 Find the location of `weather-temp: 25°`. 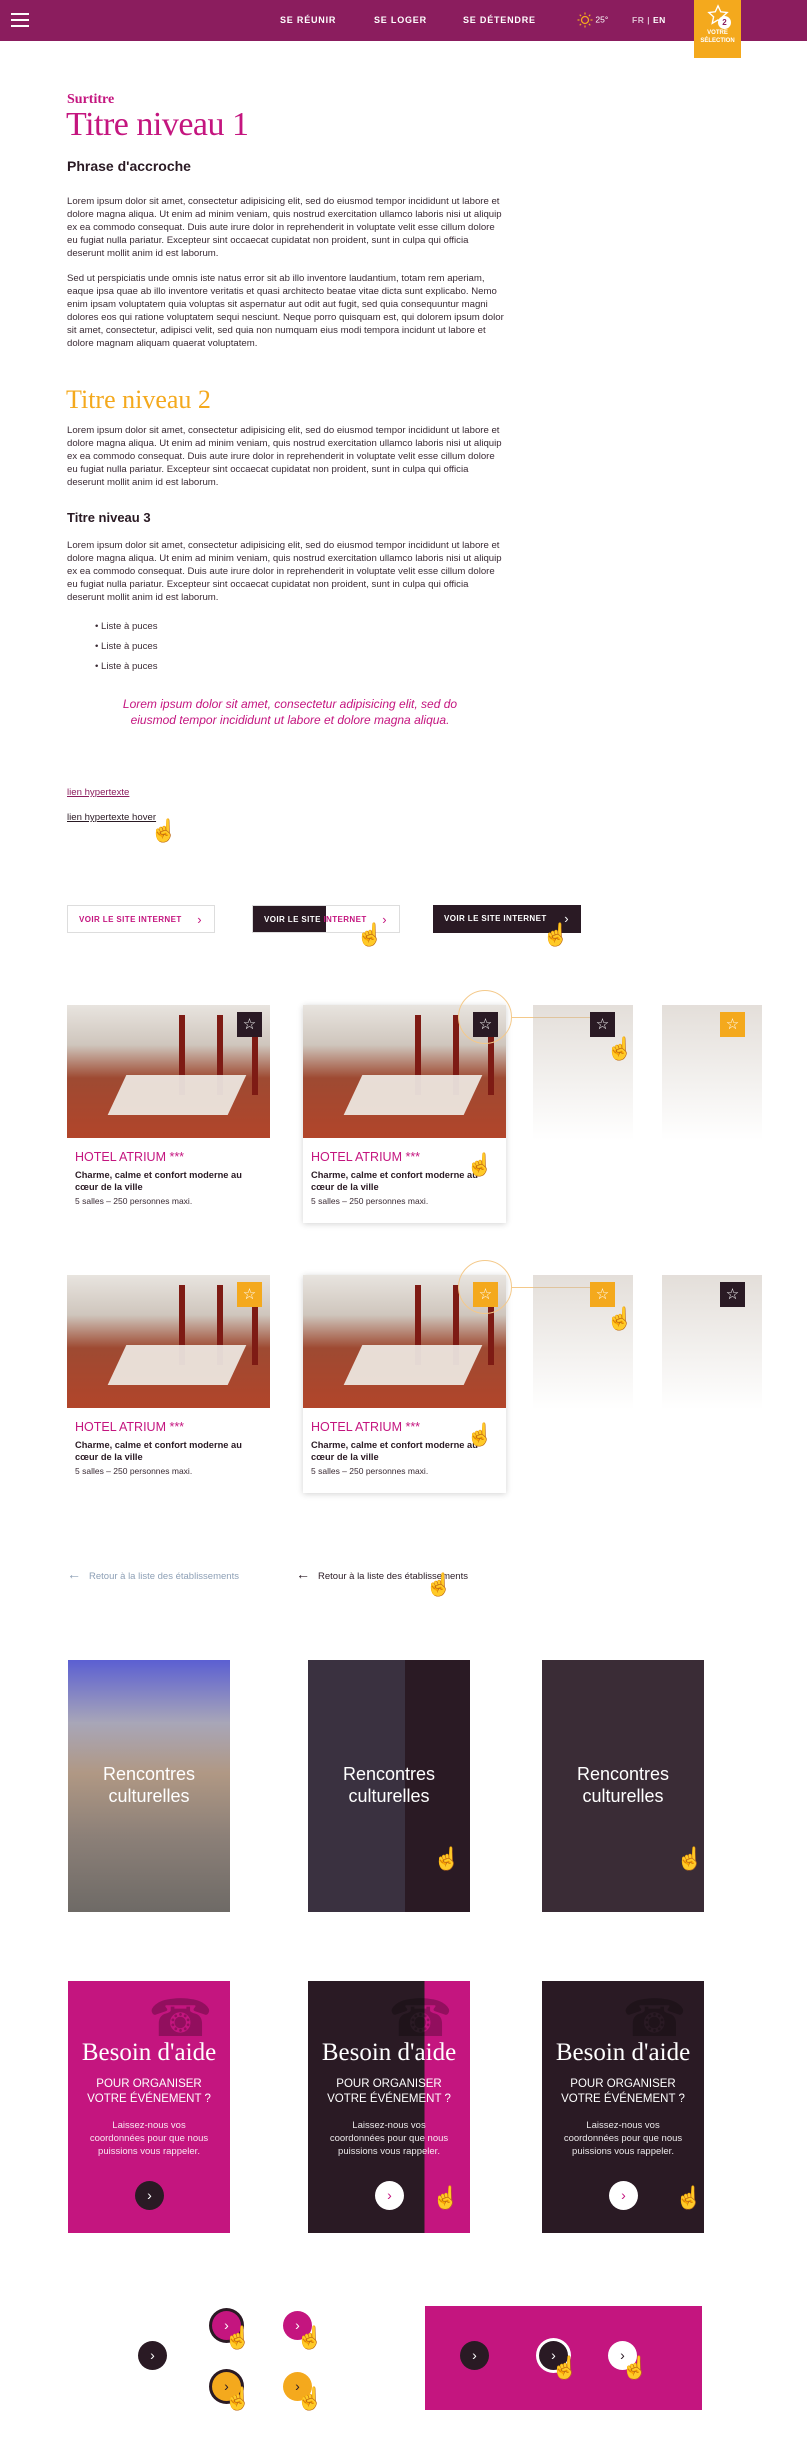

weather-temp: 25° is located at coordinates (602, 19).